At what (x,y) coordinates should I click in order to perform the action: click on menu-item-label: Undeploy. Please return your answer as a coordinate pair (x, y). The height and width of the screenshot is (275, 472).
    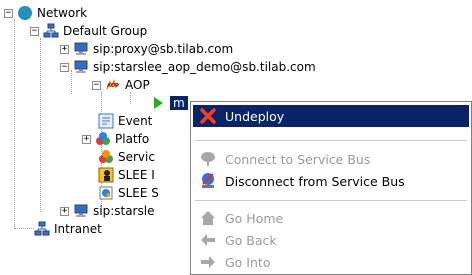
    Looking at the image, I should click on (255, 116).